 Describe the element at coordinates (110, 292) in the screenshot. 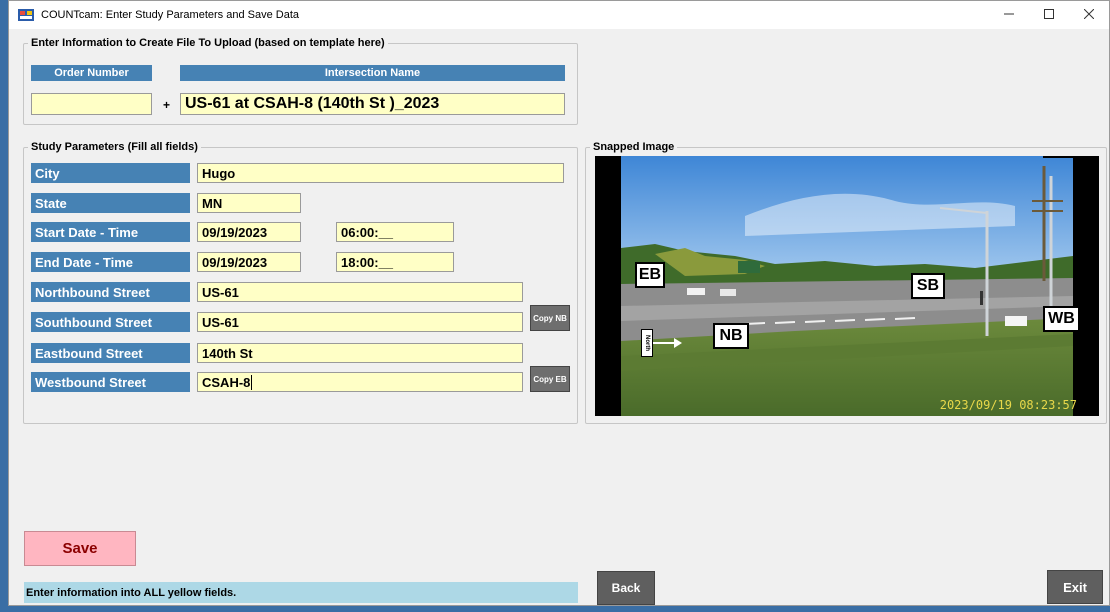

I see `northbound-street-label: Northbound Street` at that location.